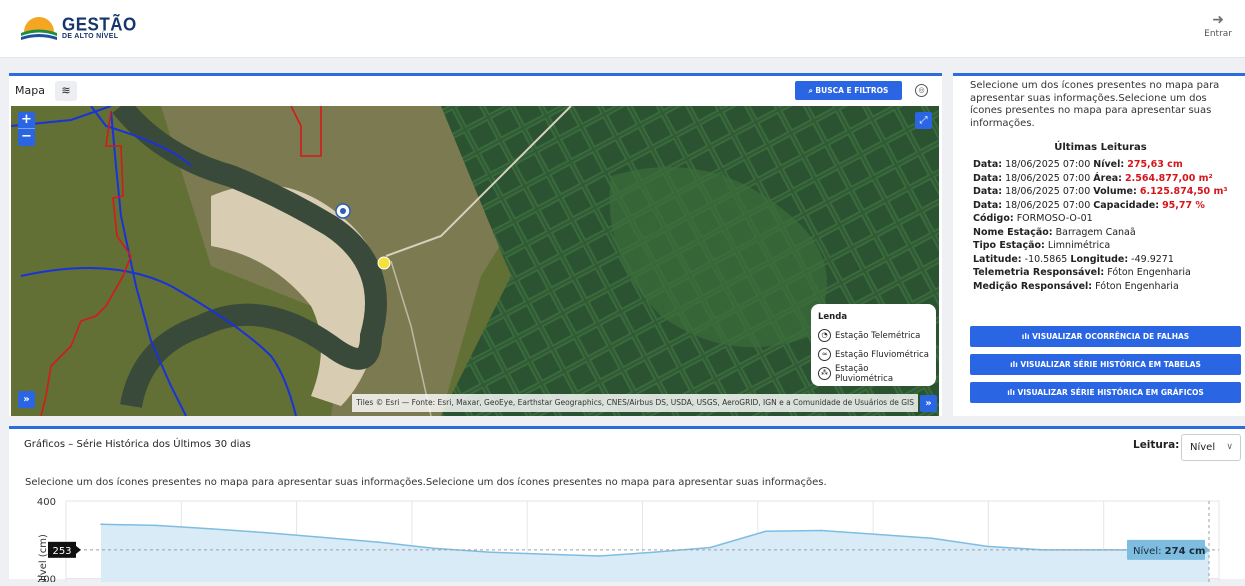 The height and width of the screenshot is (586, 1245). I want to click on latest-readings-heading: Últimas Leituras, so click(1100, 147).